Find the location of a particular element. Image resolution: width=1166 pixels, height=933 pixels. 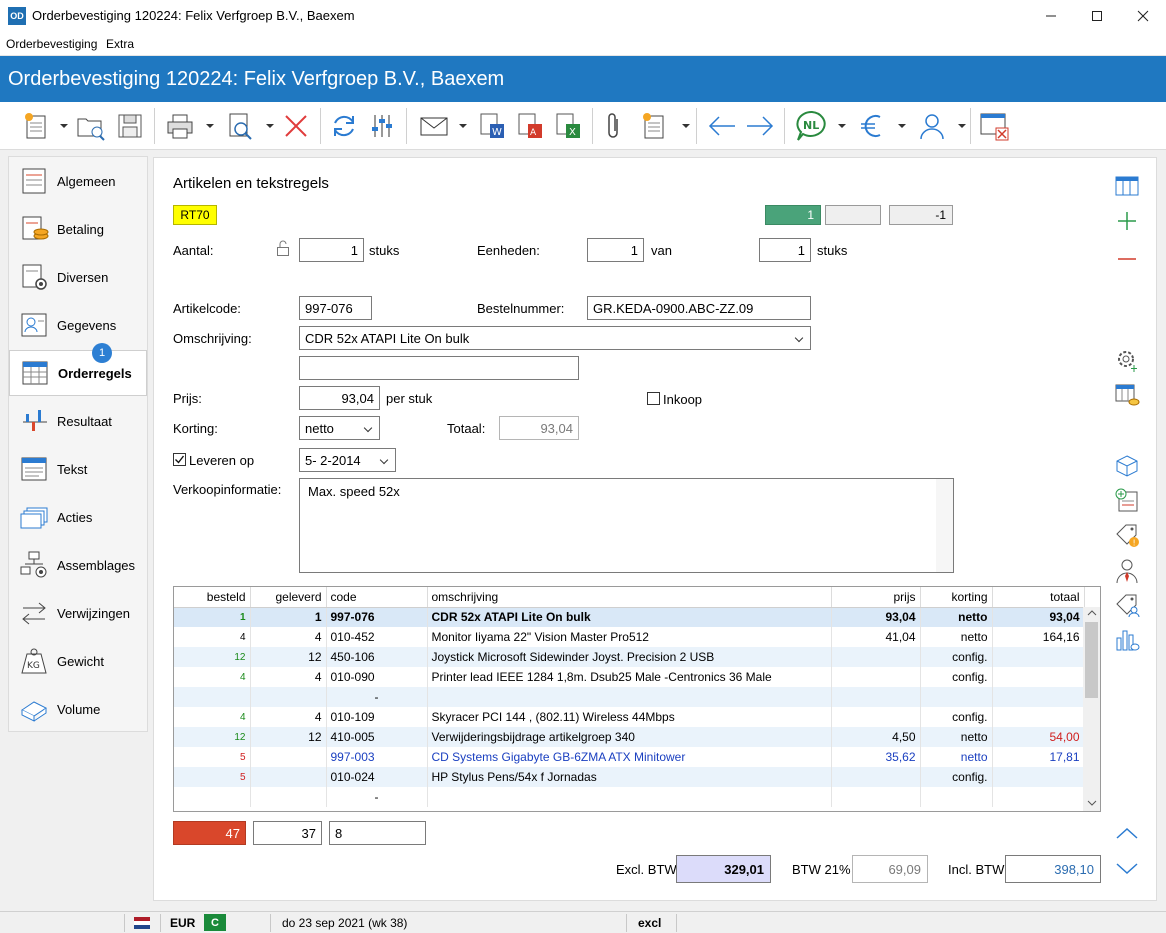

sidebar-item-diversen: Diversen is located at coordinates (78, 277).